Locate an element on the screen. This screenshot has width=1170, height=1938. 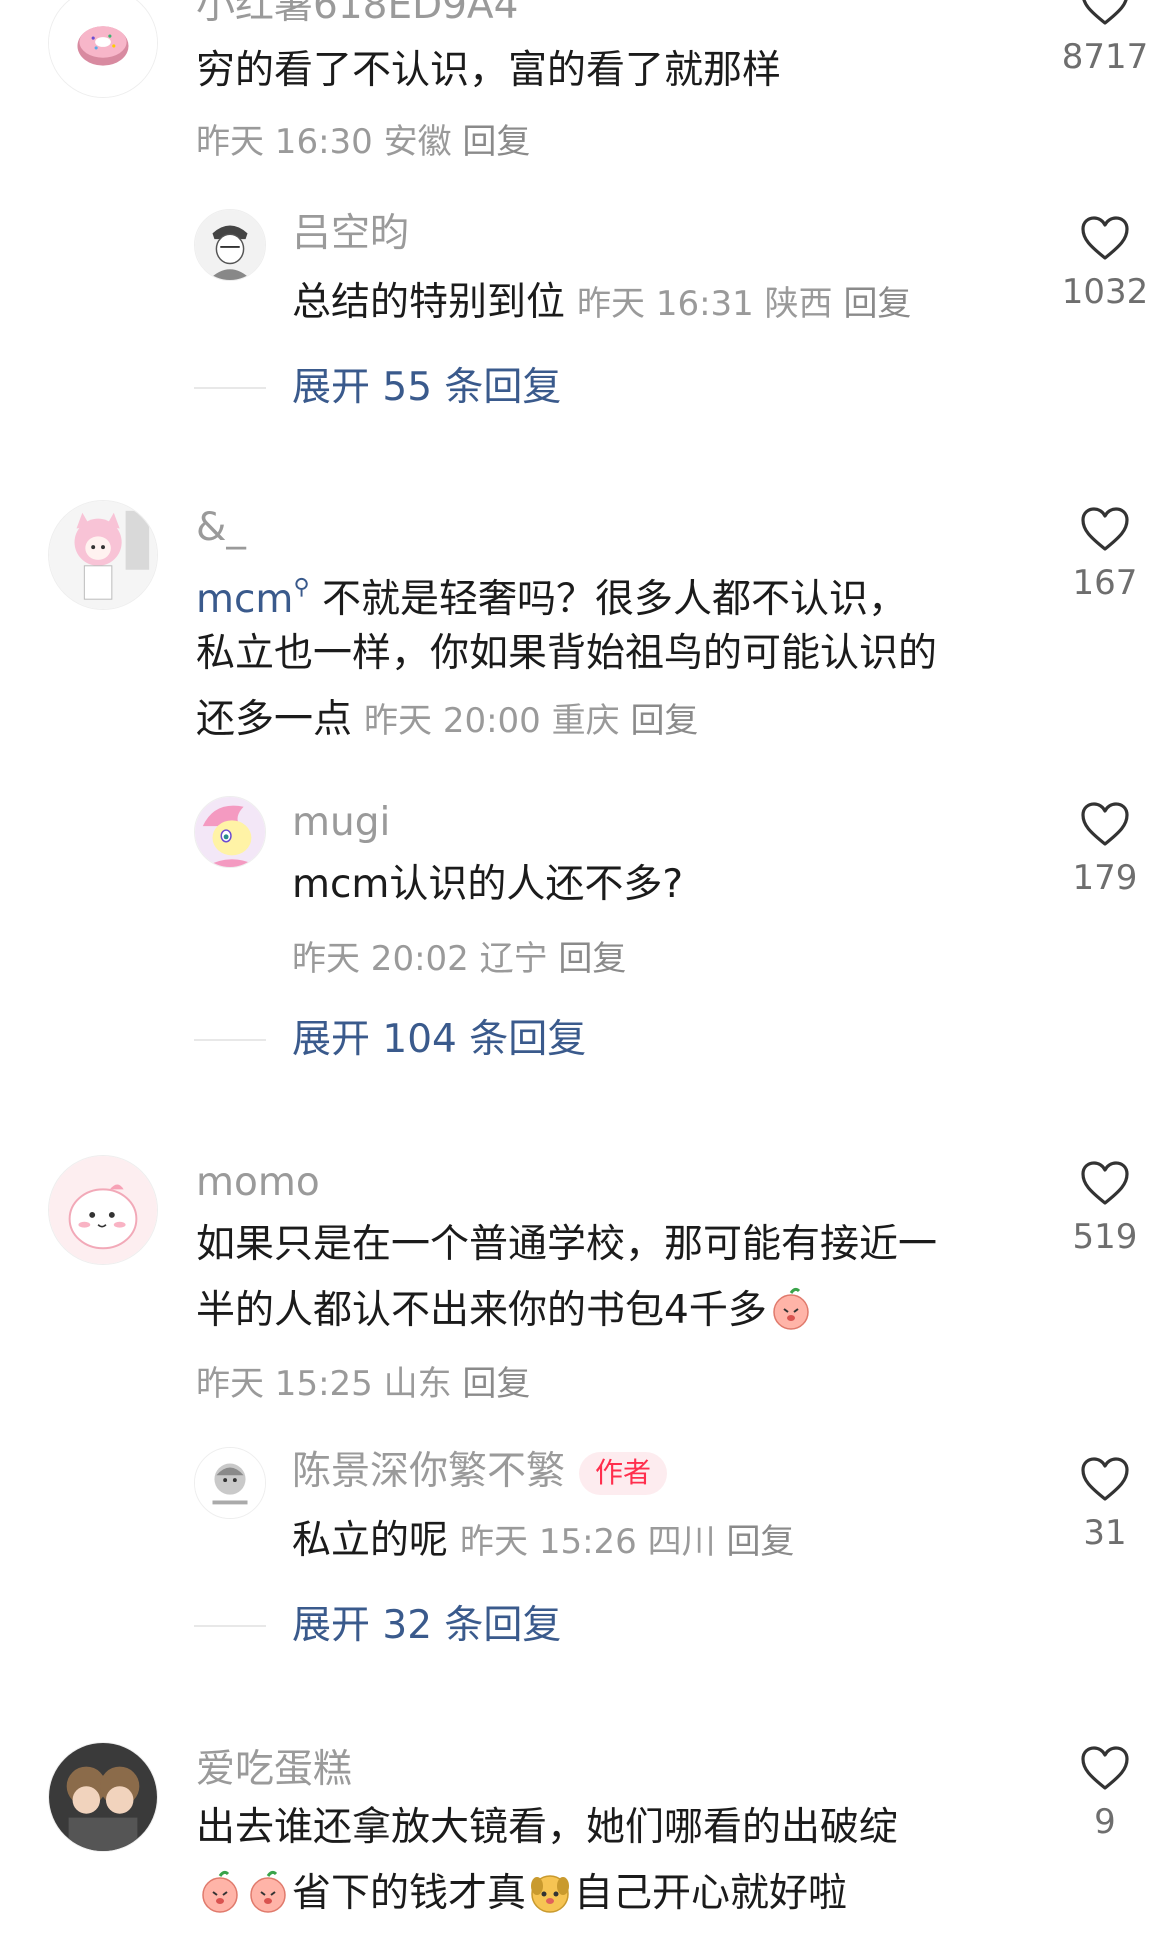
comment-time: 昨天 15:25 is located at coordinates (284, 1384).